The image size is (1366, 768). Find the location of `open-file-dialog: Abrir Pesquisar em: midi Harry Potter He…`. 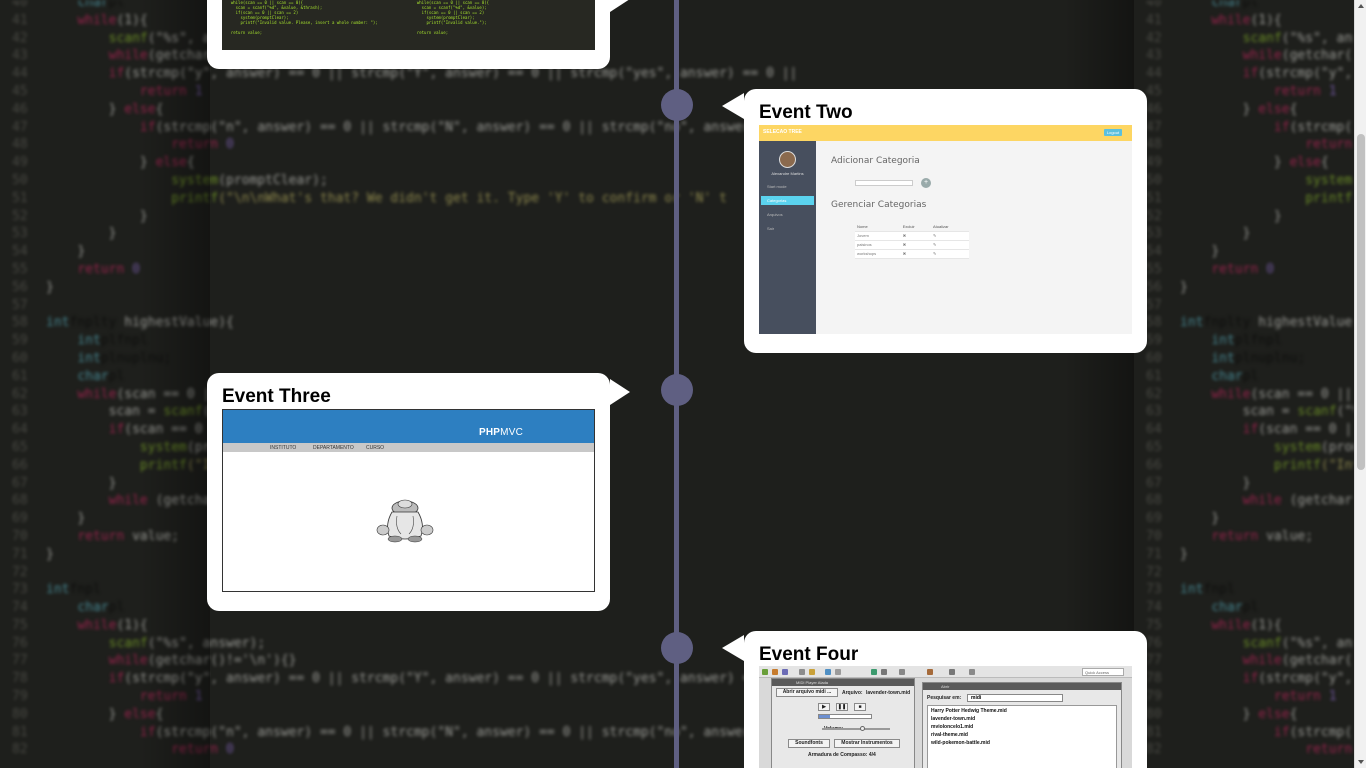

open-file-dialog: Abrir Pesquisar em: midi Harry Potter He… is located at coordinates (1022, 725).